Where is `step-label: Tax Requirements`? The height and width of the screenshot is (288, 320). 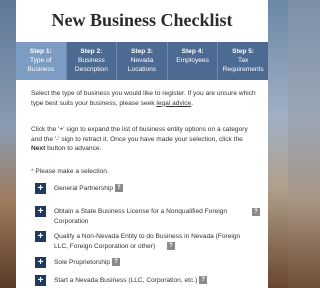 step-label: Tax Requirements is located at coordinates (243, 65).